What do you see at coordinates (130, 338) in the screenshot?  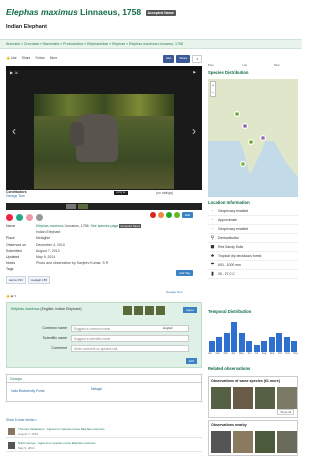 I see `scientific-name-input: Suggest a scientific name` at bounding box center [130, 338].